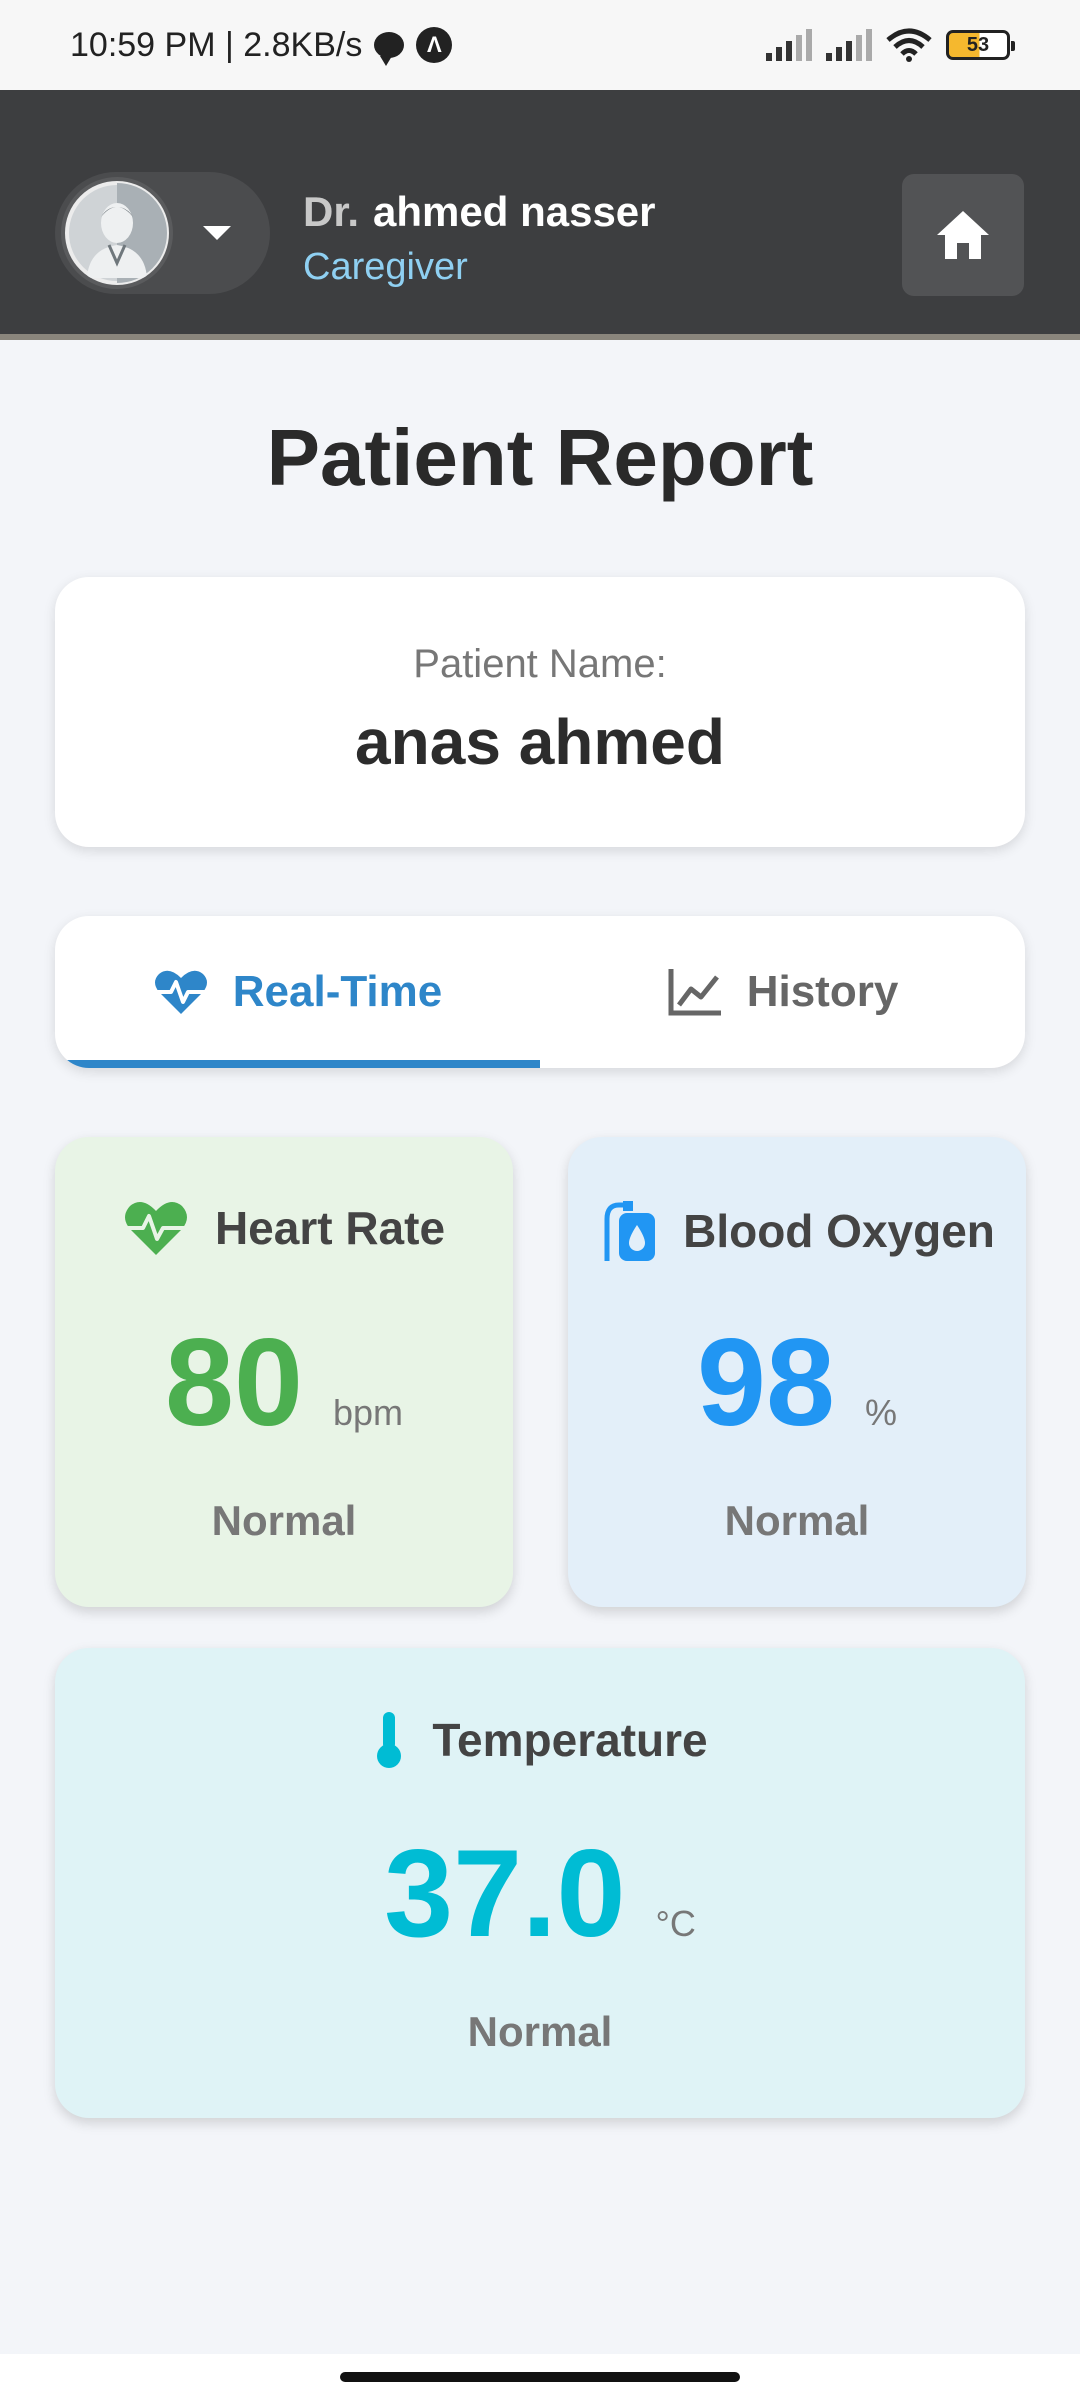 The width and height of the screenshot is (1080, 2400). I want to click on battery-level: 53, so click(978, 44).